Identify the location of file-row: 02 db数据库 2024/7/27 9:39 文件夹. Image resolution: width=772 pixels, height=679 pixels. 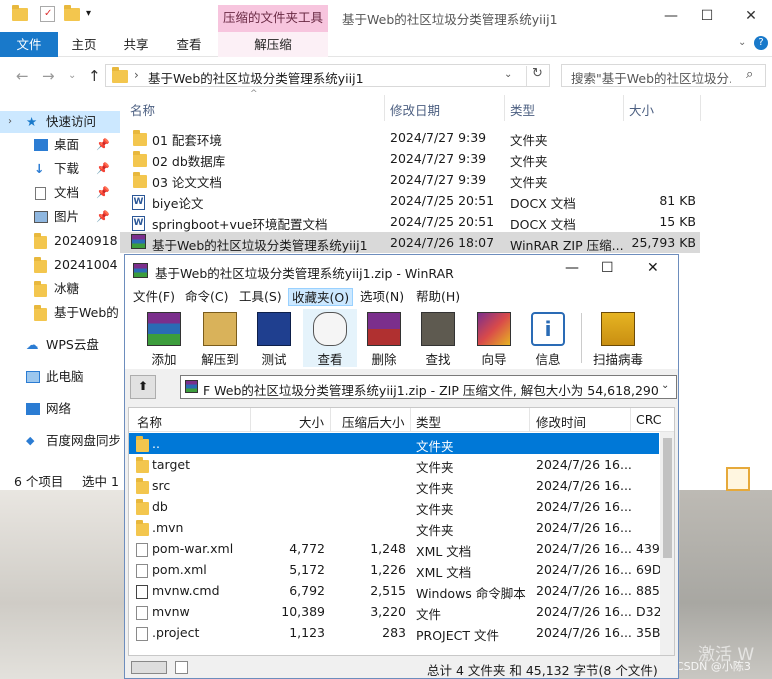
(410, 158).